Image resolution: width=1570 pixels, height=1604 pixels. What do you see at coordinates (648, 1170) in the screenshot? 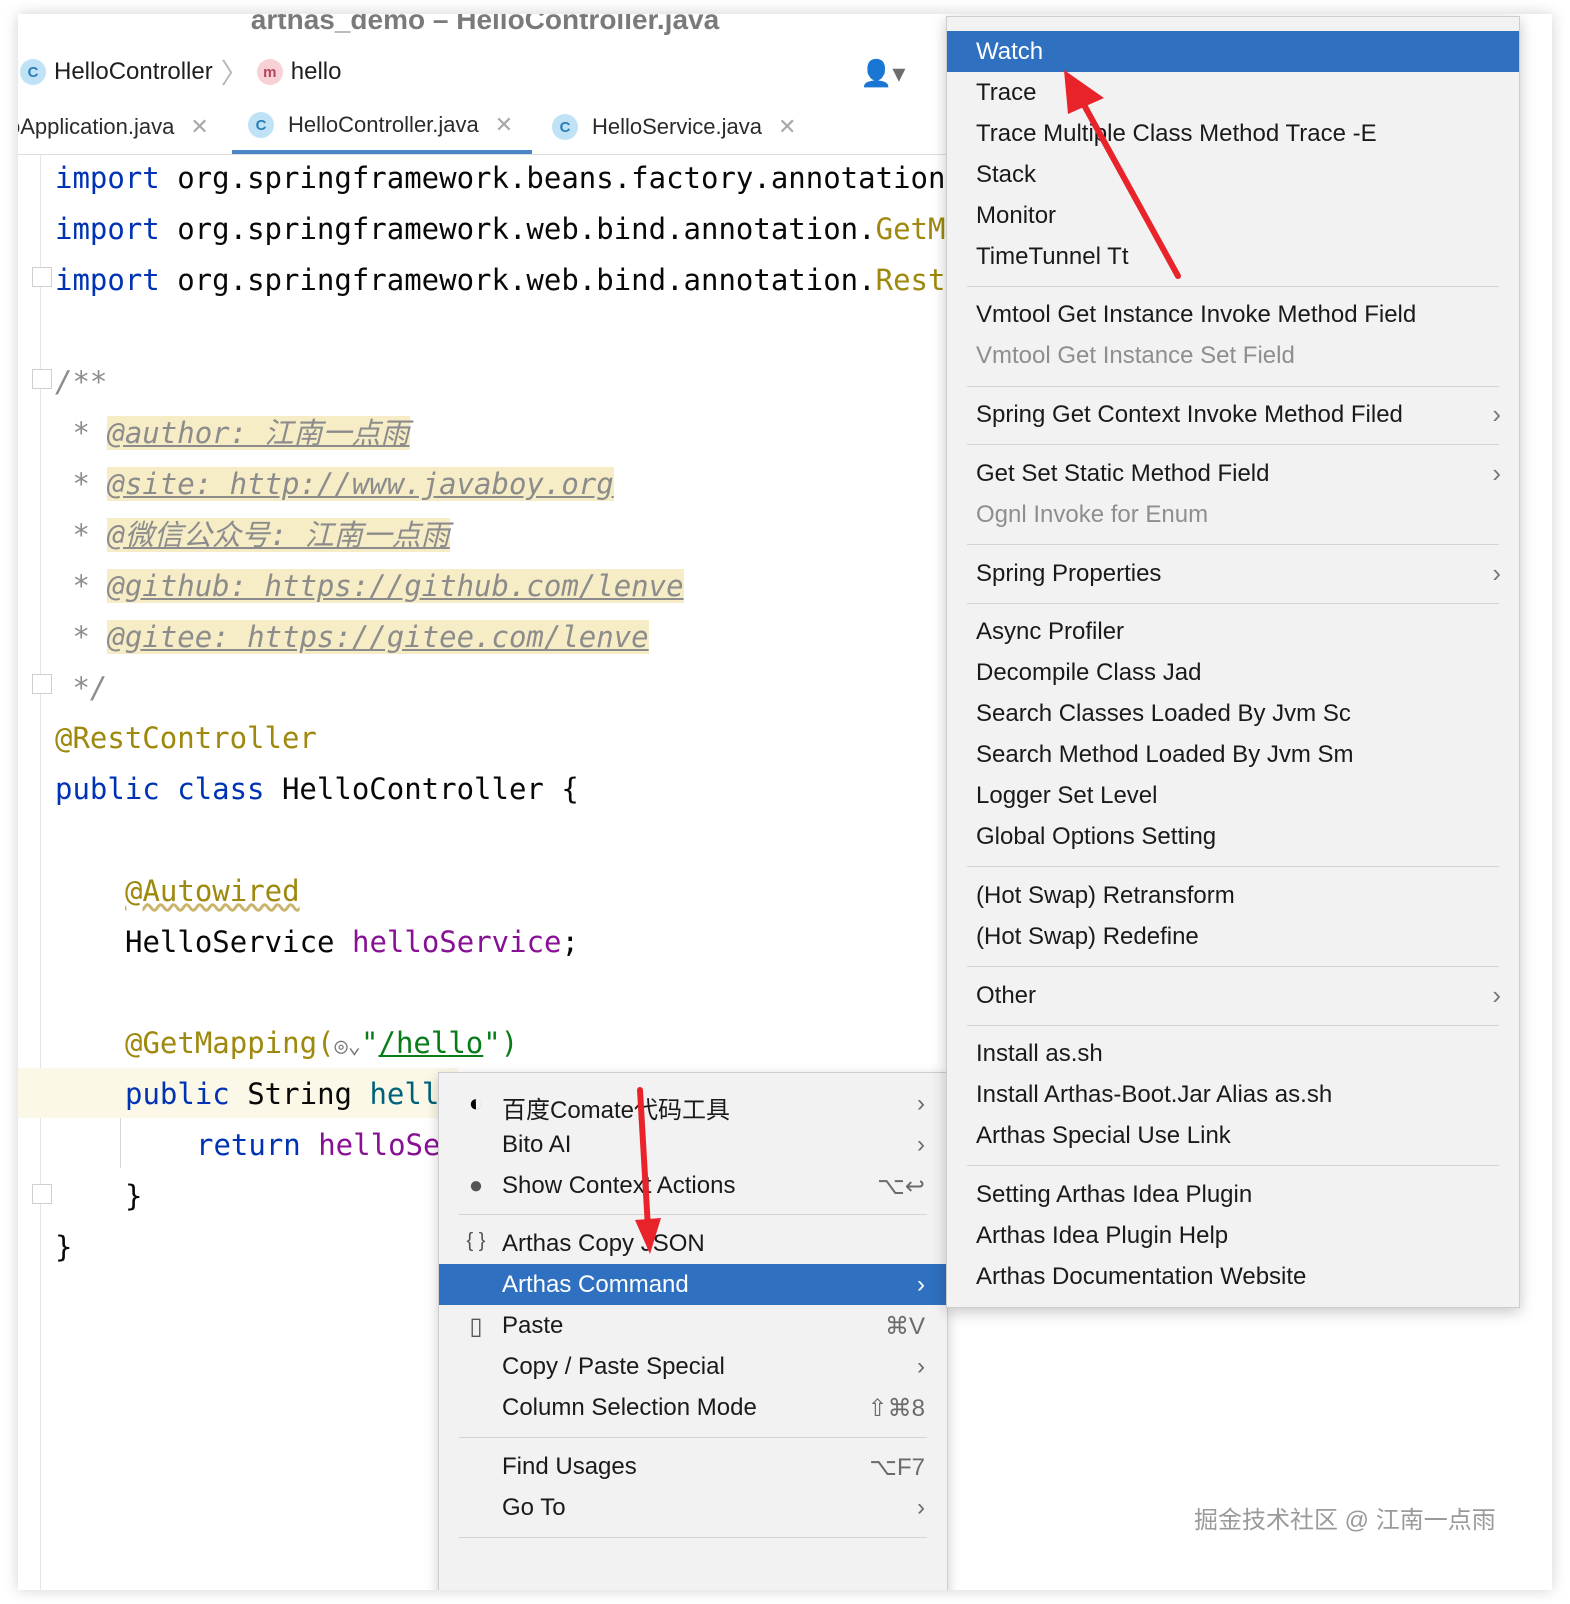
I see `arrow-to-arthas-command` at bounding box center [648, 1170].